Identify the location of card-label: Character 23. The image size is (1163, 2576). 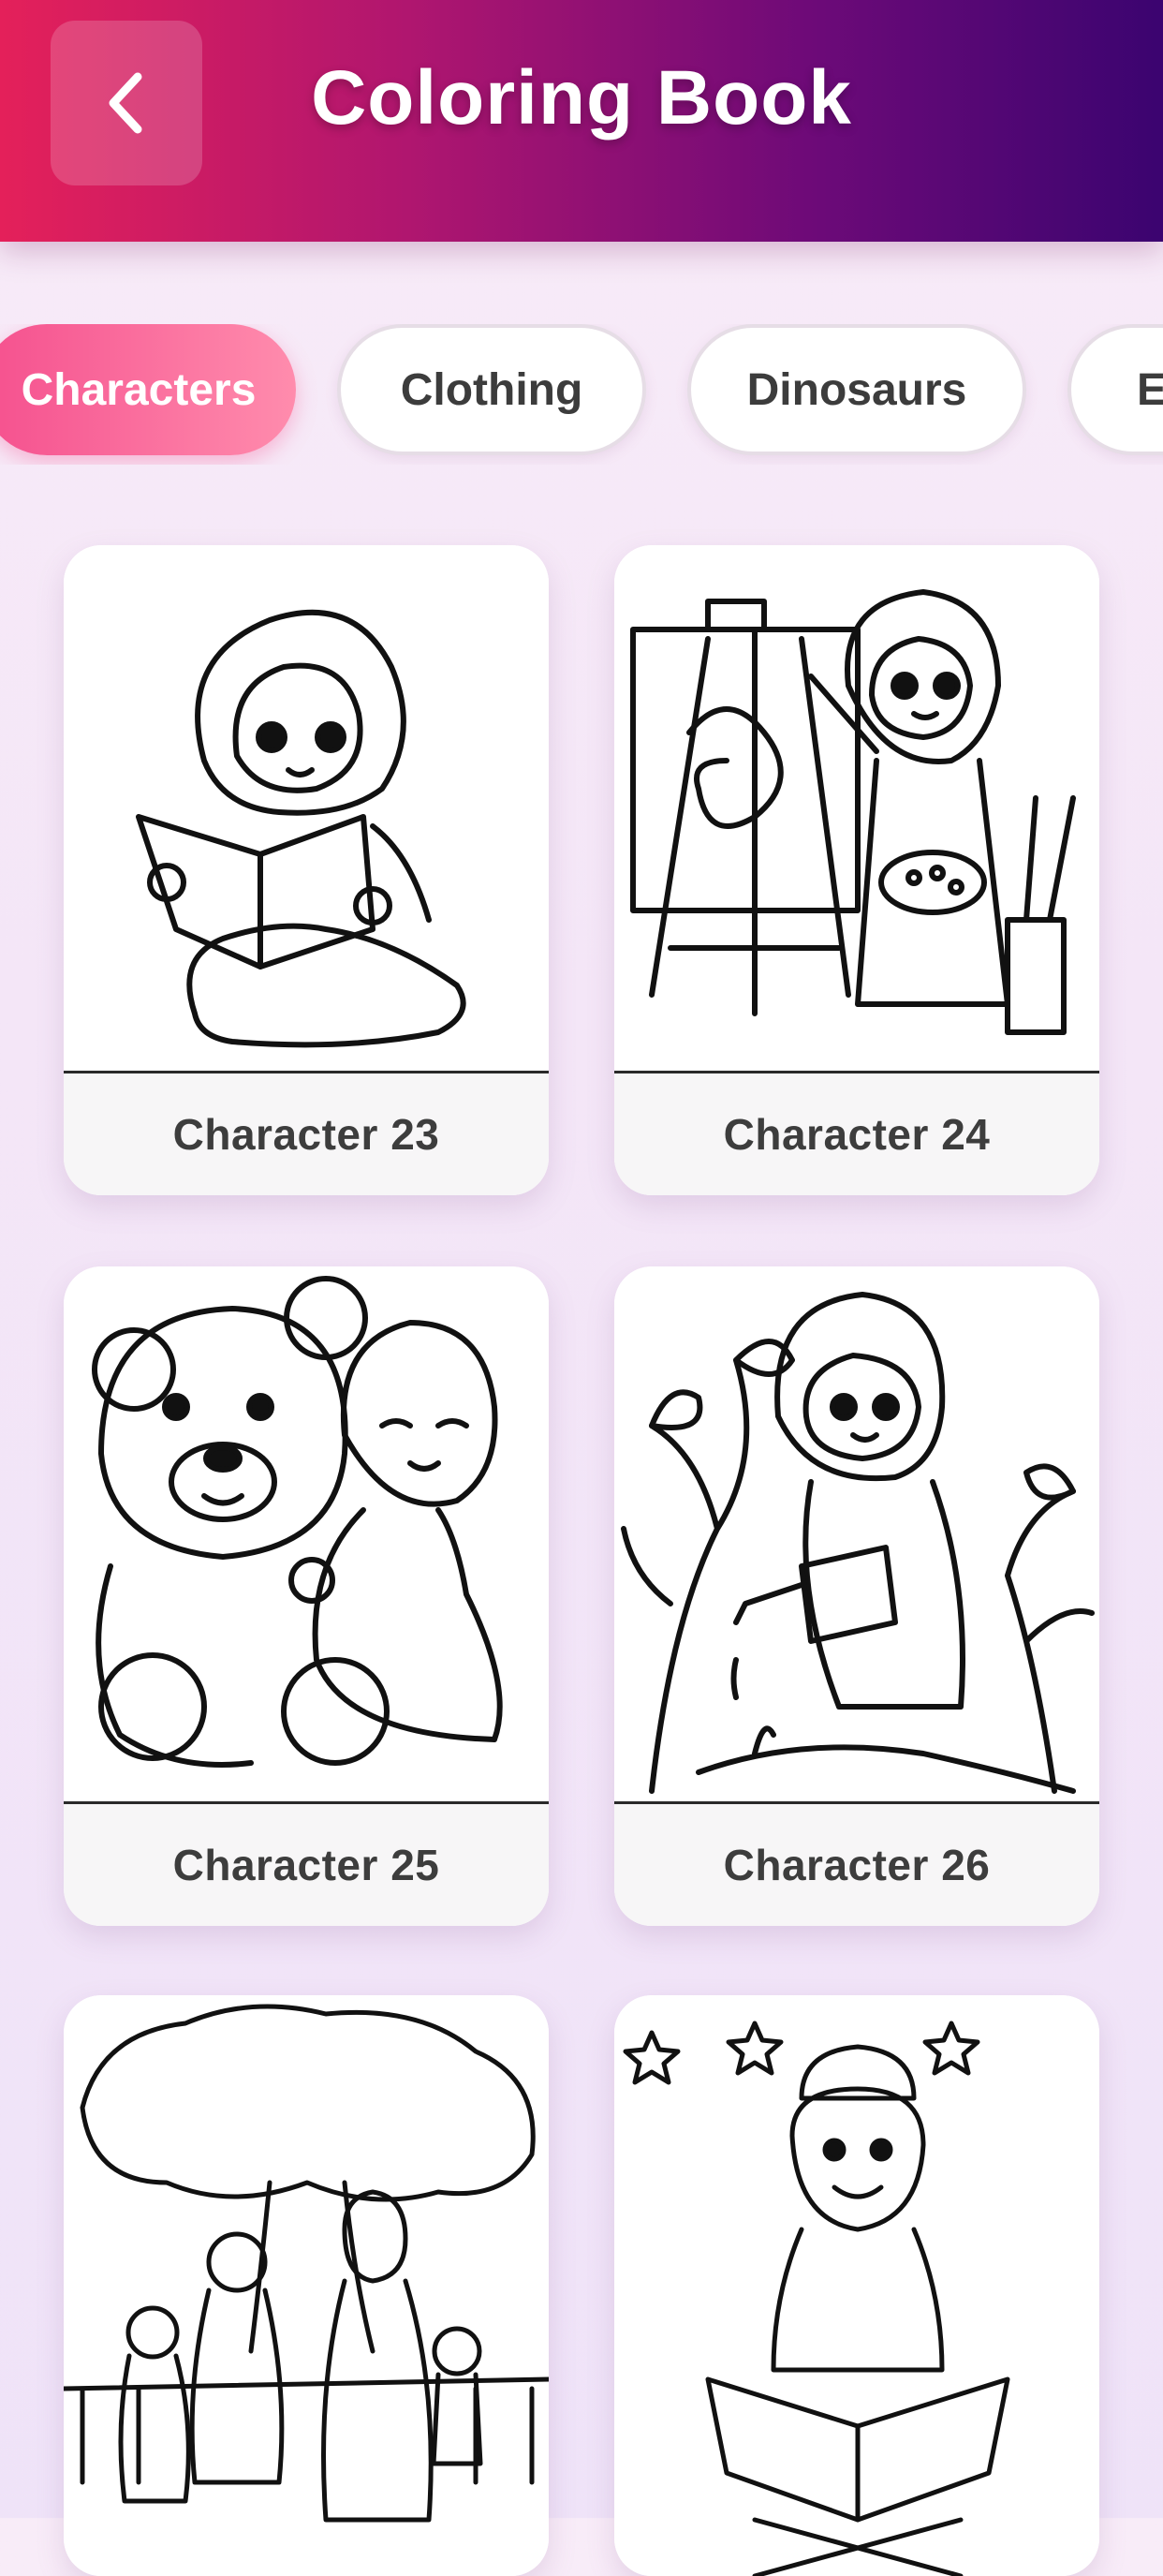
(306, 1133).